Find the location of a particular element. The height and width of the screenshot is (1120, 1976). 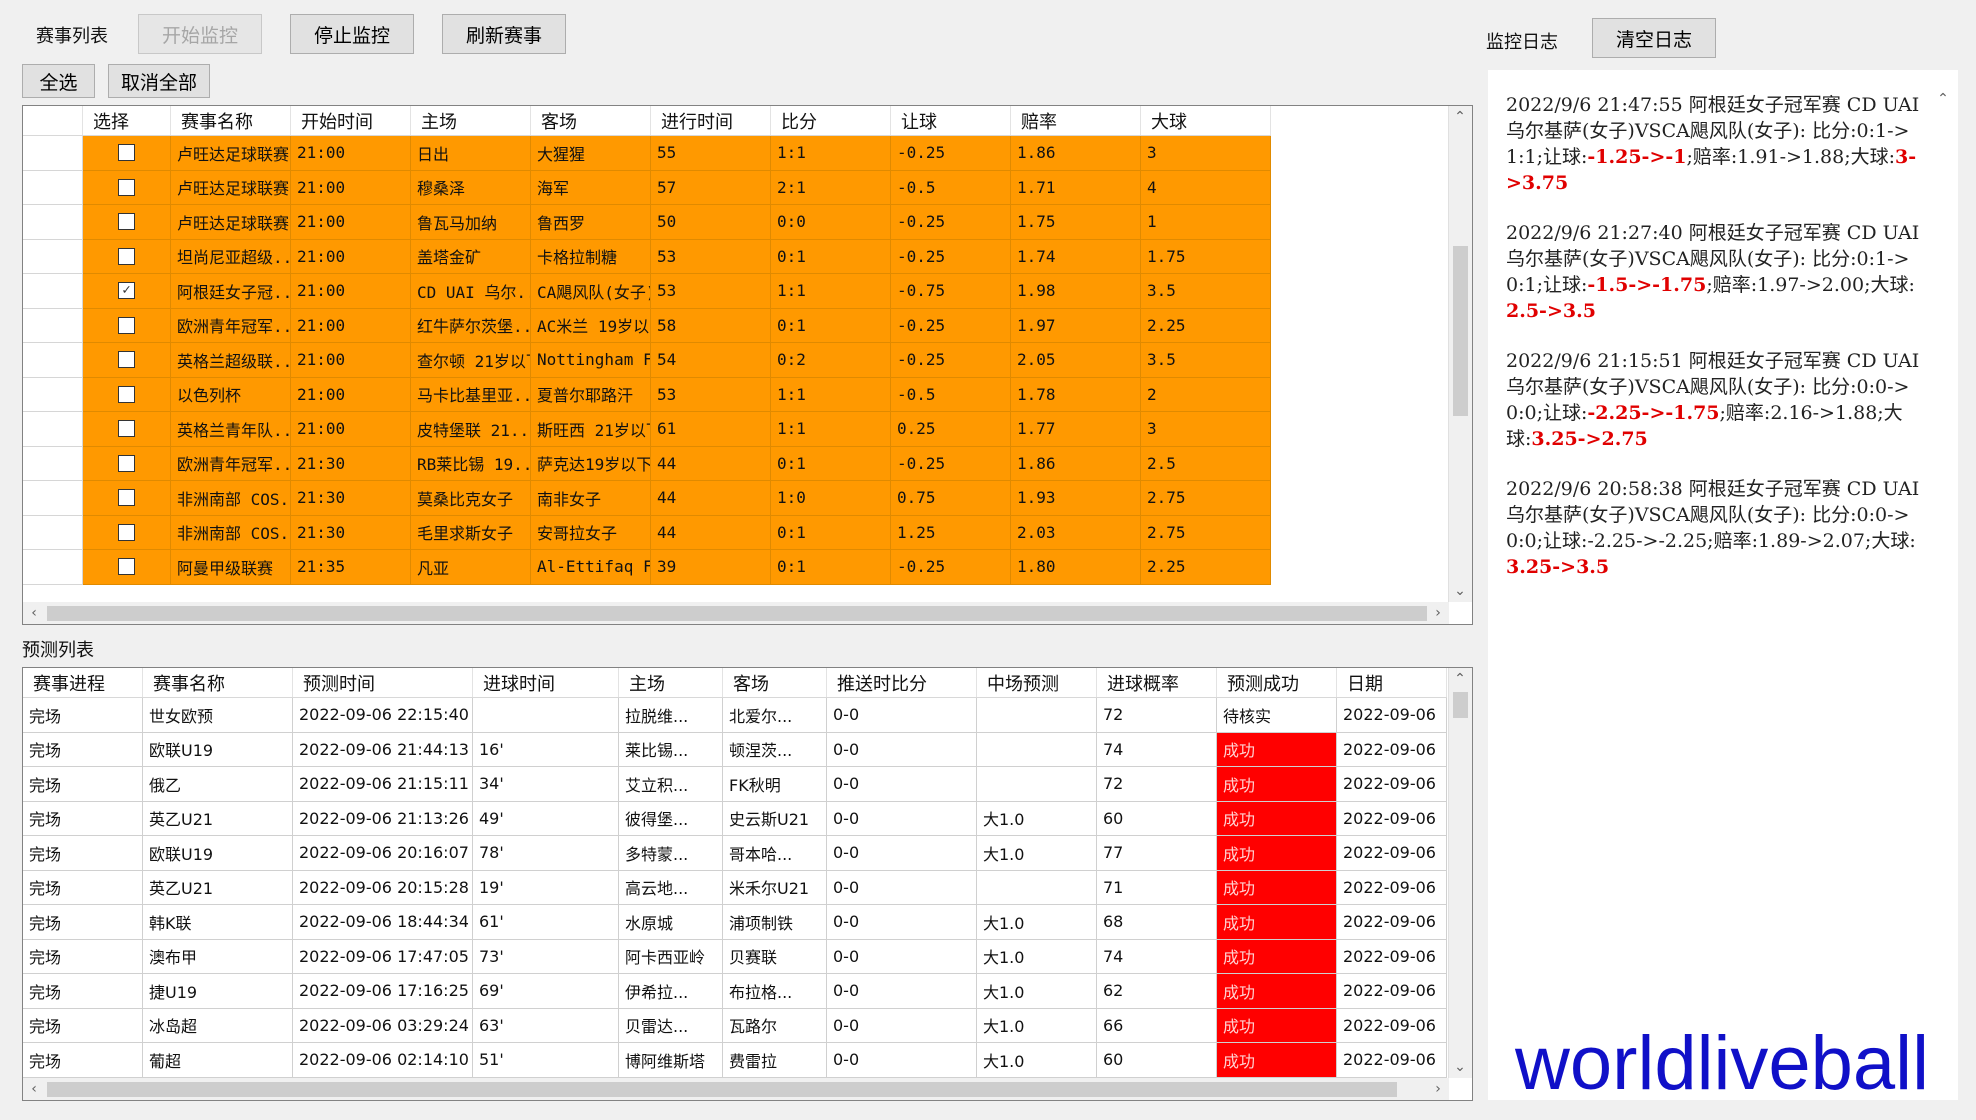

column-header: 进行时间 is located at coordinates (711, 120).